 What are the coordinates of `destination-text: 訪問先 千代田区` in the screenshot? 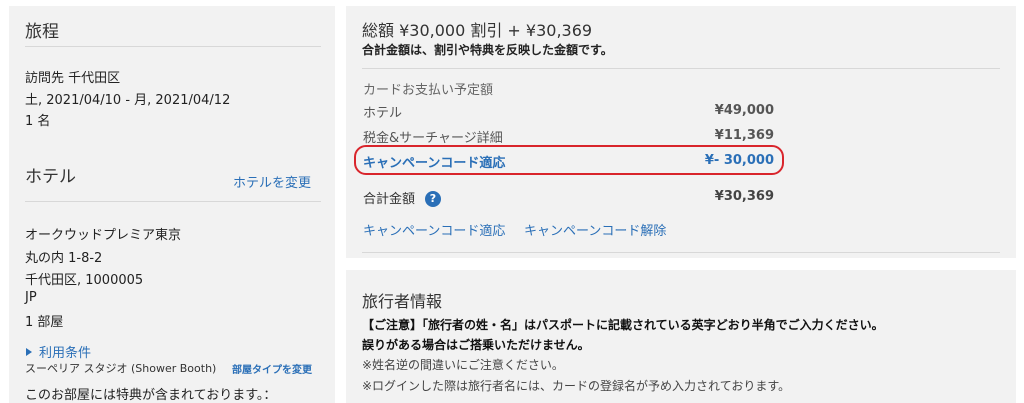 It's located at (73, 78).